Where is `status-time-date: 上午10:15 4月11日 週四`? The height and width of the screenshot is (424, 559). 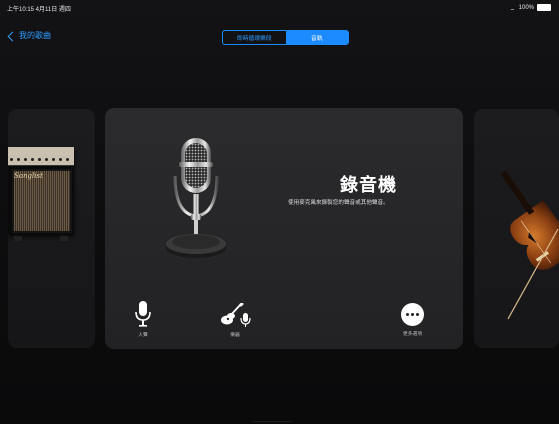
status-time-date: 上午10:15 4月11日 週四 is located at coordinates (39, 10).